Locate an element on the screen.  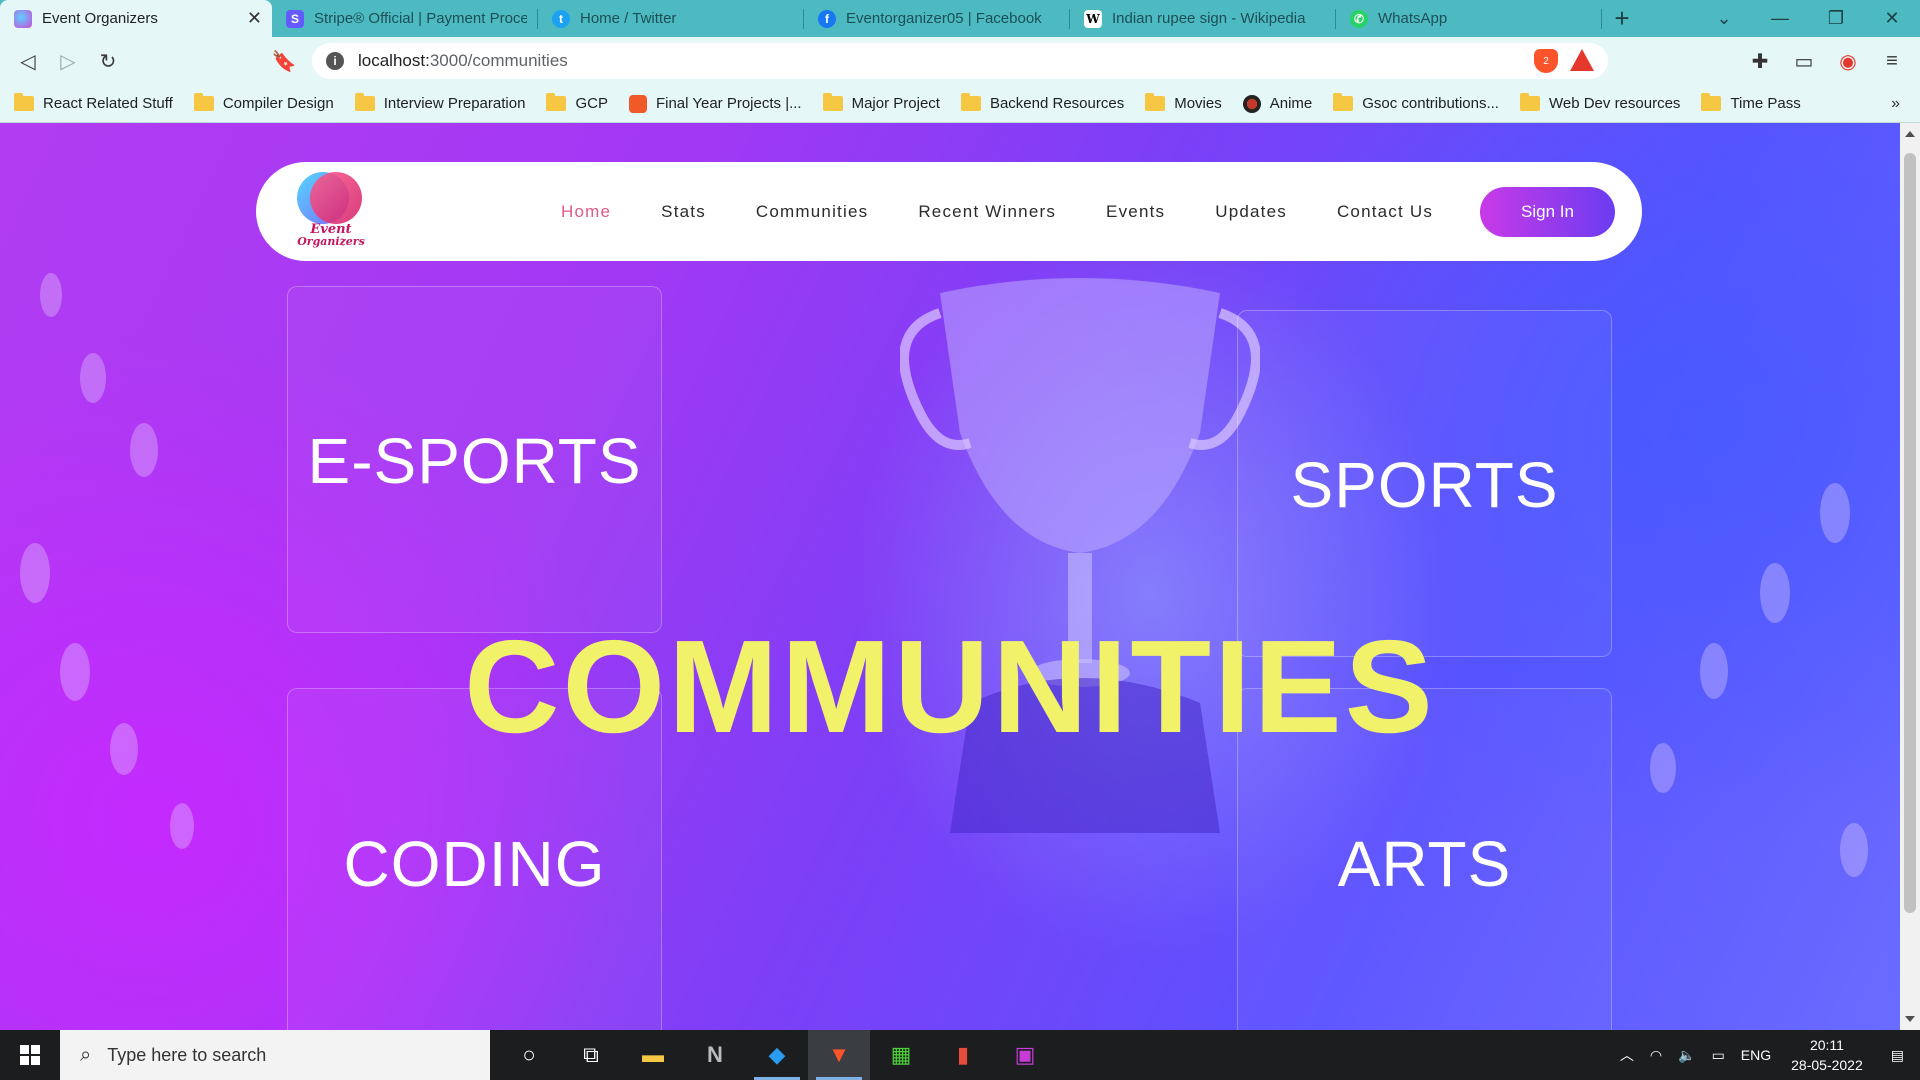
green-app-icon: ▦ is located at coordinates (901, 1055).